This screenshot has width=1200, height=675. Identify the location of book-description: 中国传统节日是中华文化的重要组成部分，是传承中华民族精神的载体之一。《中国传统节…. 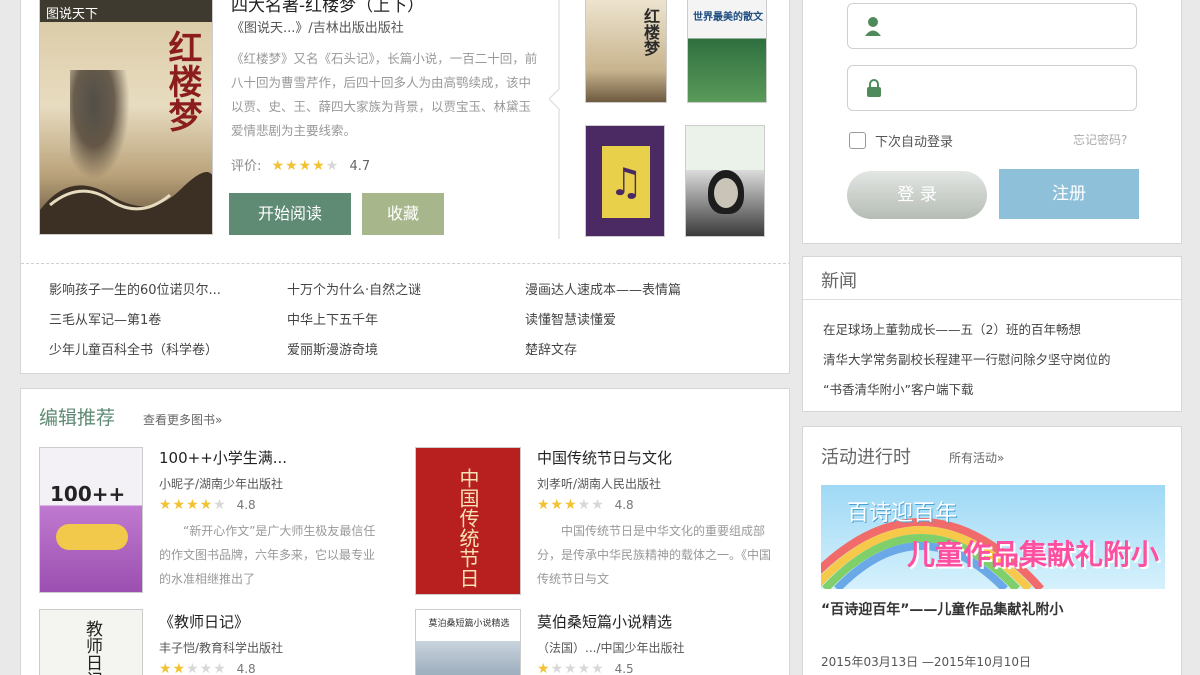
(654, 555).